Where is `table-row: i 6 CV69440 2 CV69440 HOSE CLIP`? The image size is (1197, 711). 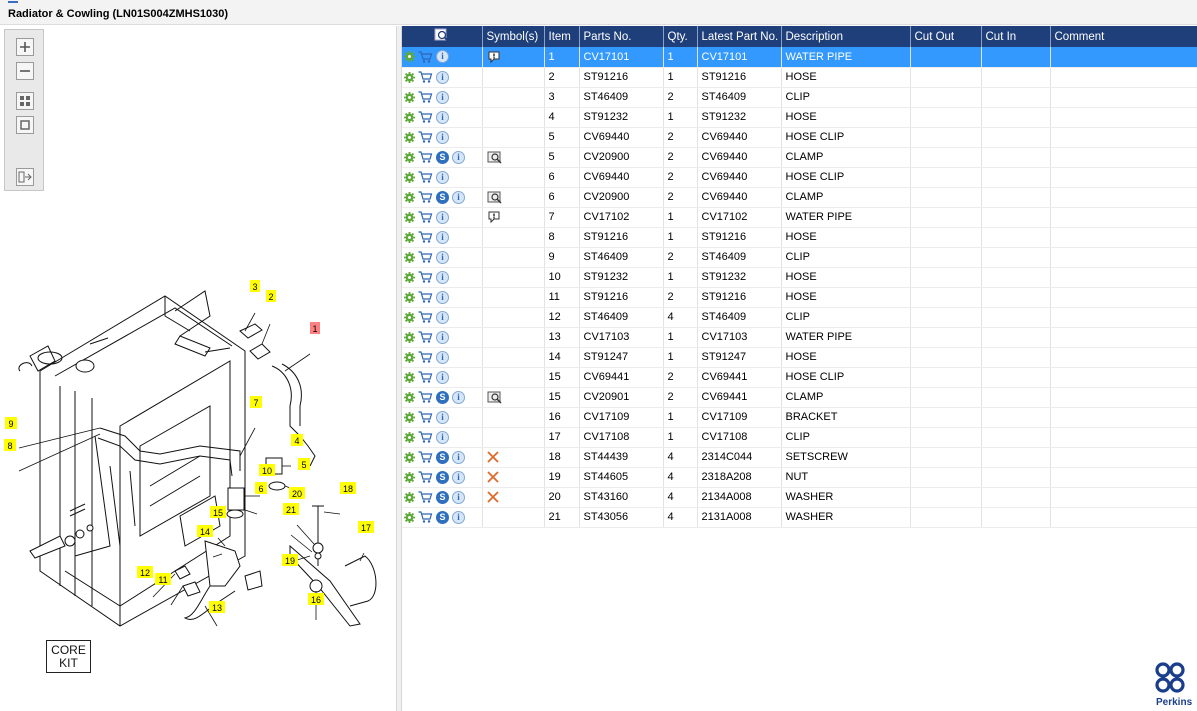 table-row: i 6 CV69440 2 CV69440 HOSE CLIP is located at coordinates (799, 177).